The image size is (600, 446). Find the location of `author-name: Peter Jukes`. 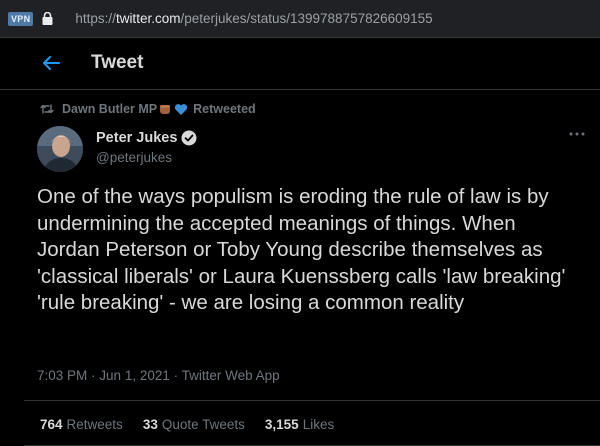

author-name: Peter Jukes is located at coordinates (146, 138).